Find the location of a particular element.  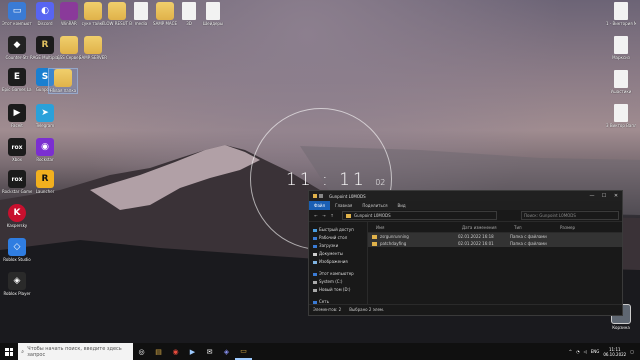

start-button is located at coordinates (9, 351).